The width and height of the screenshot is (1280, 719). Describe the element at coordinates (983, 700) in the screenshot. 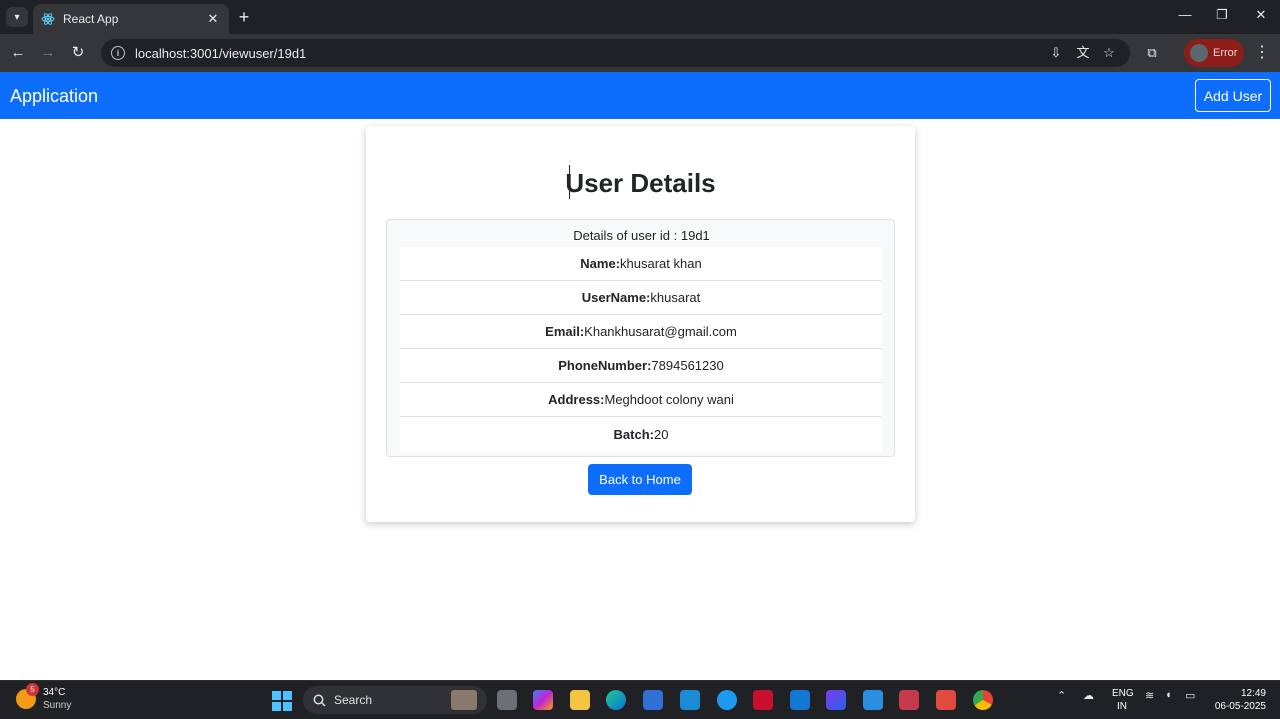

I see `chrome-icon` at that location.